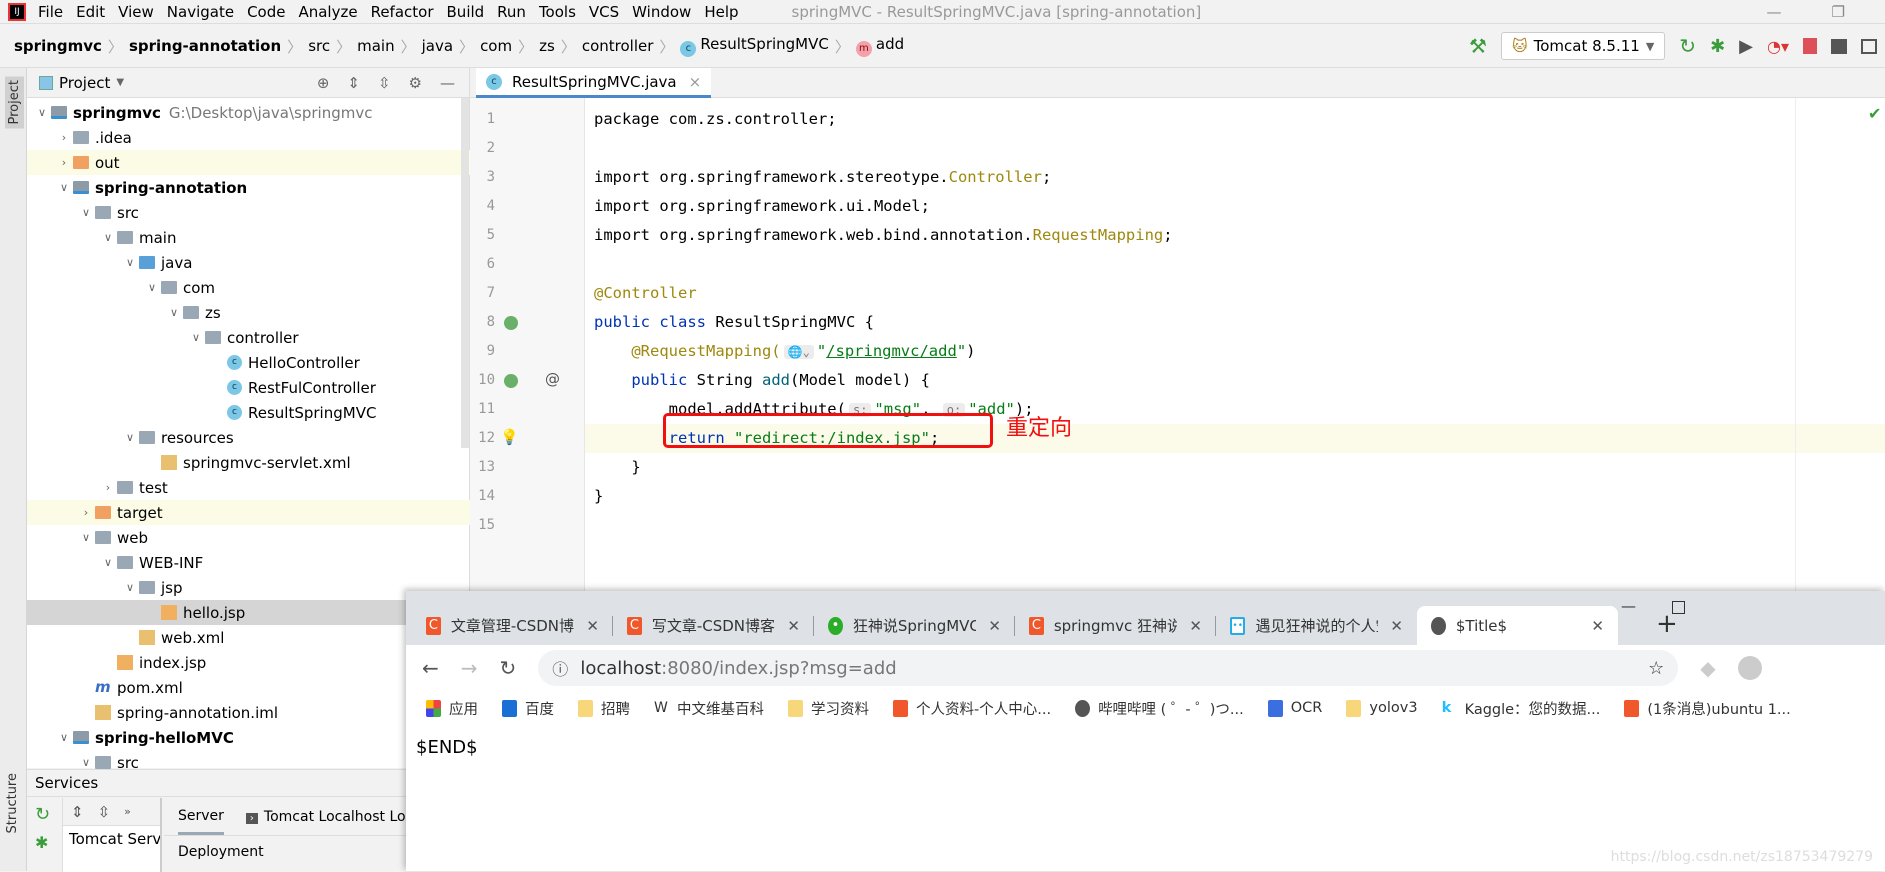 The height and width of the screenshot is (872, 1885). What do you see at coordinates (248, 562) in the screenshot?
I see `tree-item: ∨ WEB-INF` at bounding box center [248, 562].